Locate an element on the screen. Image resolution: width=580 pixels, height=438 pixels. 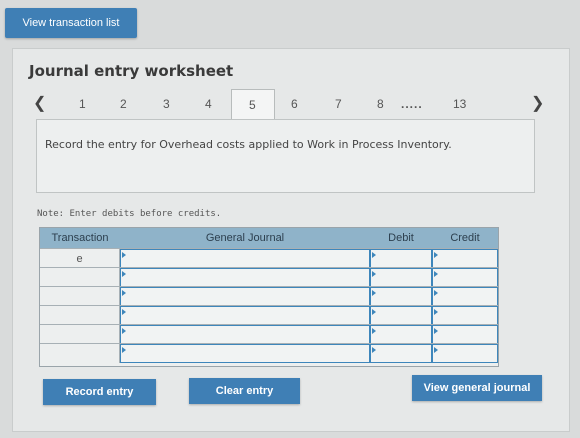
page-4: 4 is located at coordinates (208, 104).